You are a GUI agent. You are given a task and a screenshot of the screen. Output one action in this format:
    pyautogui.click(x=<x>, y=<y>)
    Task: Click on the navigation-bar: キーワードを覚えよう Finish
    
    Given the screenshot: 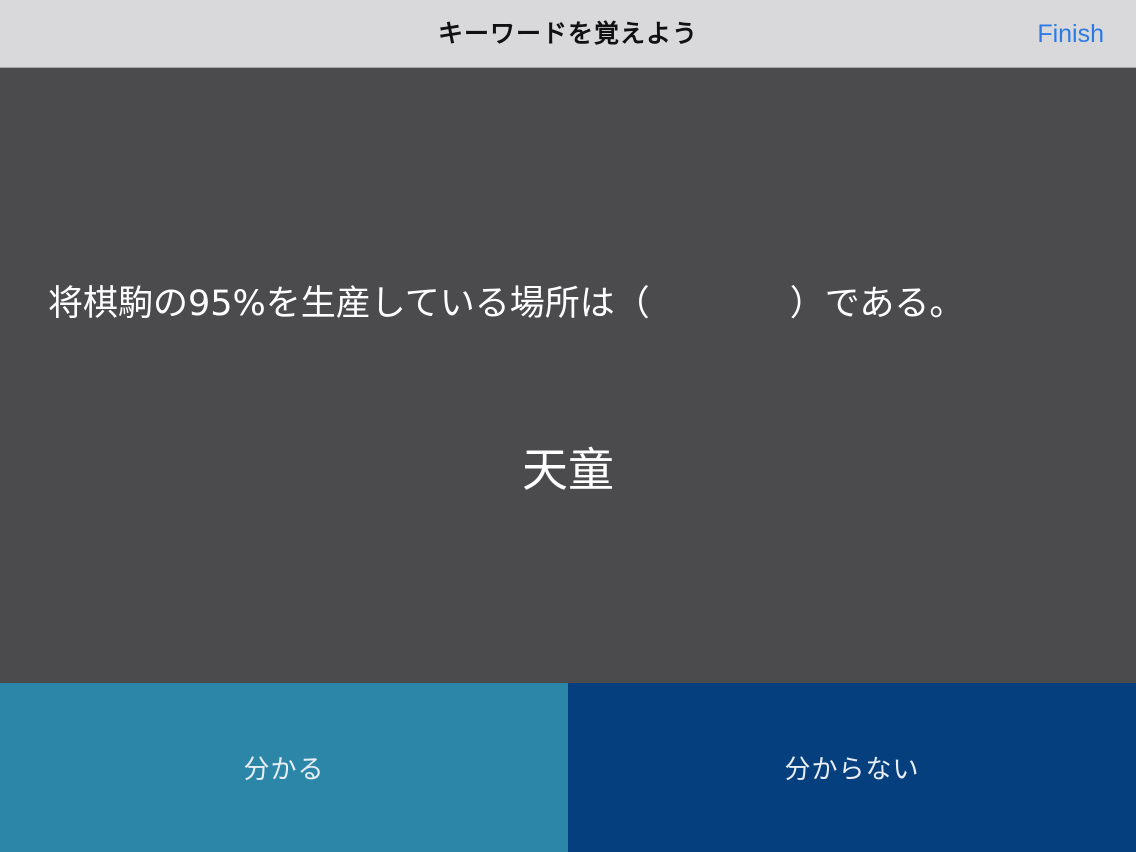 What is the action you would take?
    pyautogui.click(x=568, y=34)
    